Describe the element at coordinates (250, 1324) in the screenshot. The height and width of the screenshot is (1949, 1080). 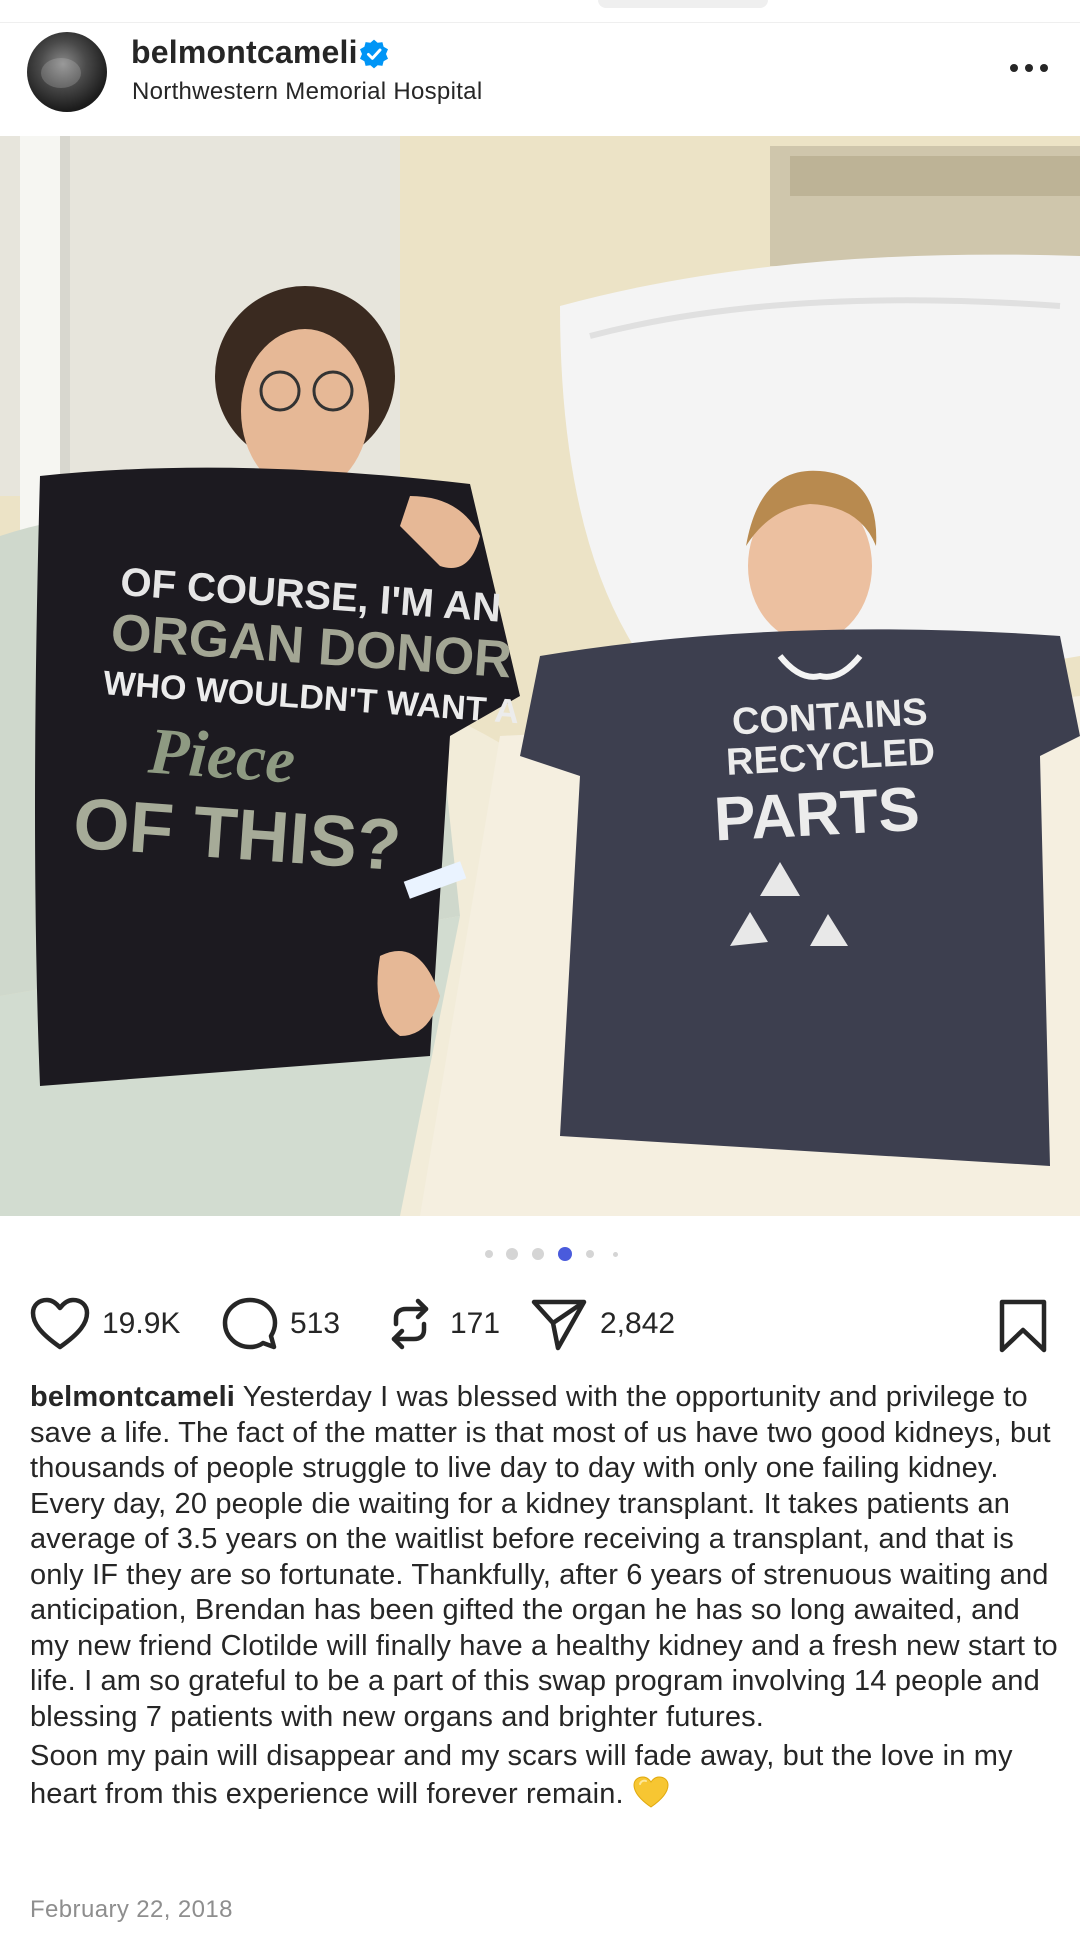
I see `comment-icon` at that location.